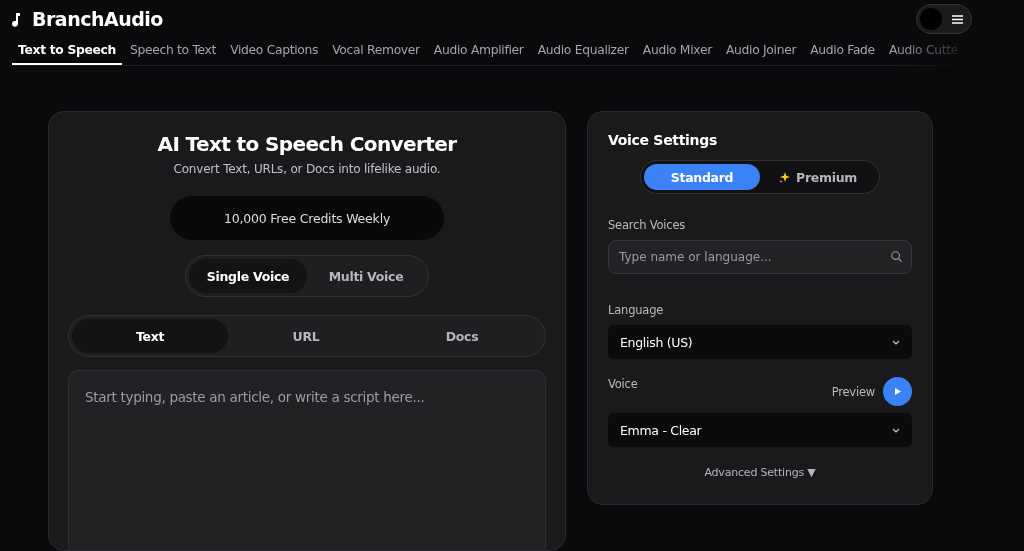 This screenshot has height=551, width=1024. Describe the element at coordinates (871, 391) in the screenshot. I see `preview-button: Preview` at that location.